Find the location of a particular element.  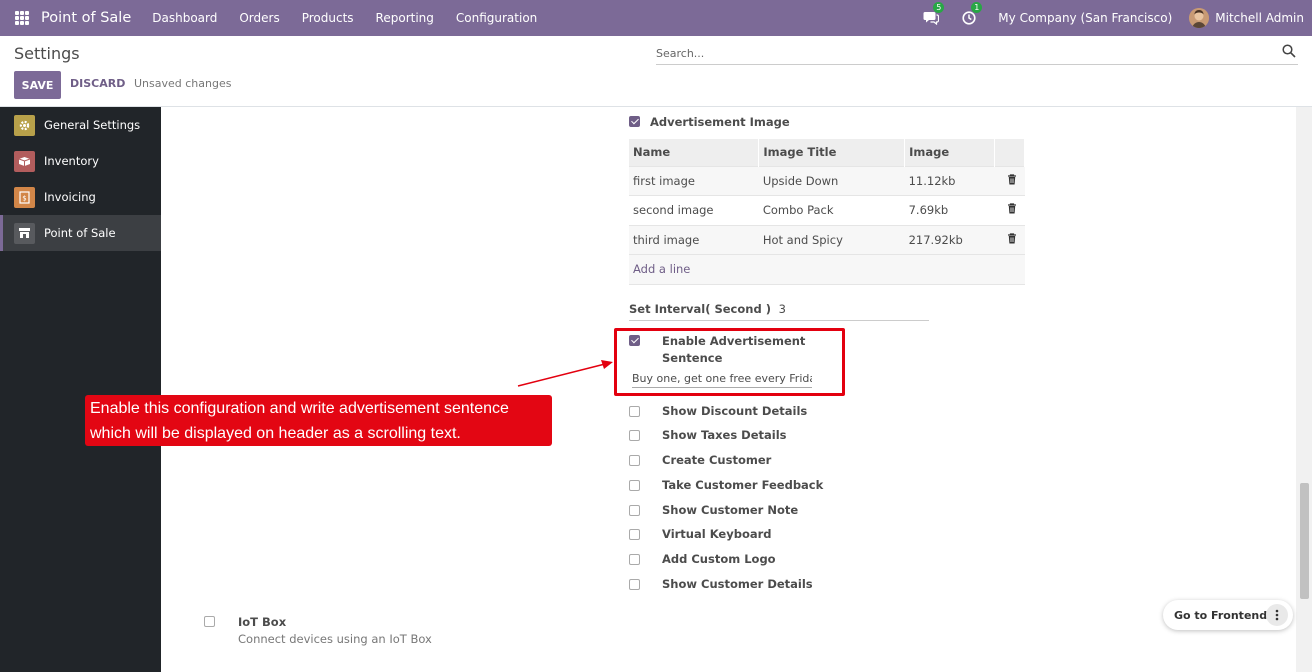

sidebar-item-point-of-sale: Point of Sale is located at coordinates (80, 233).